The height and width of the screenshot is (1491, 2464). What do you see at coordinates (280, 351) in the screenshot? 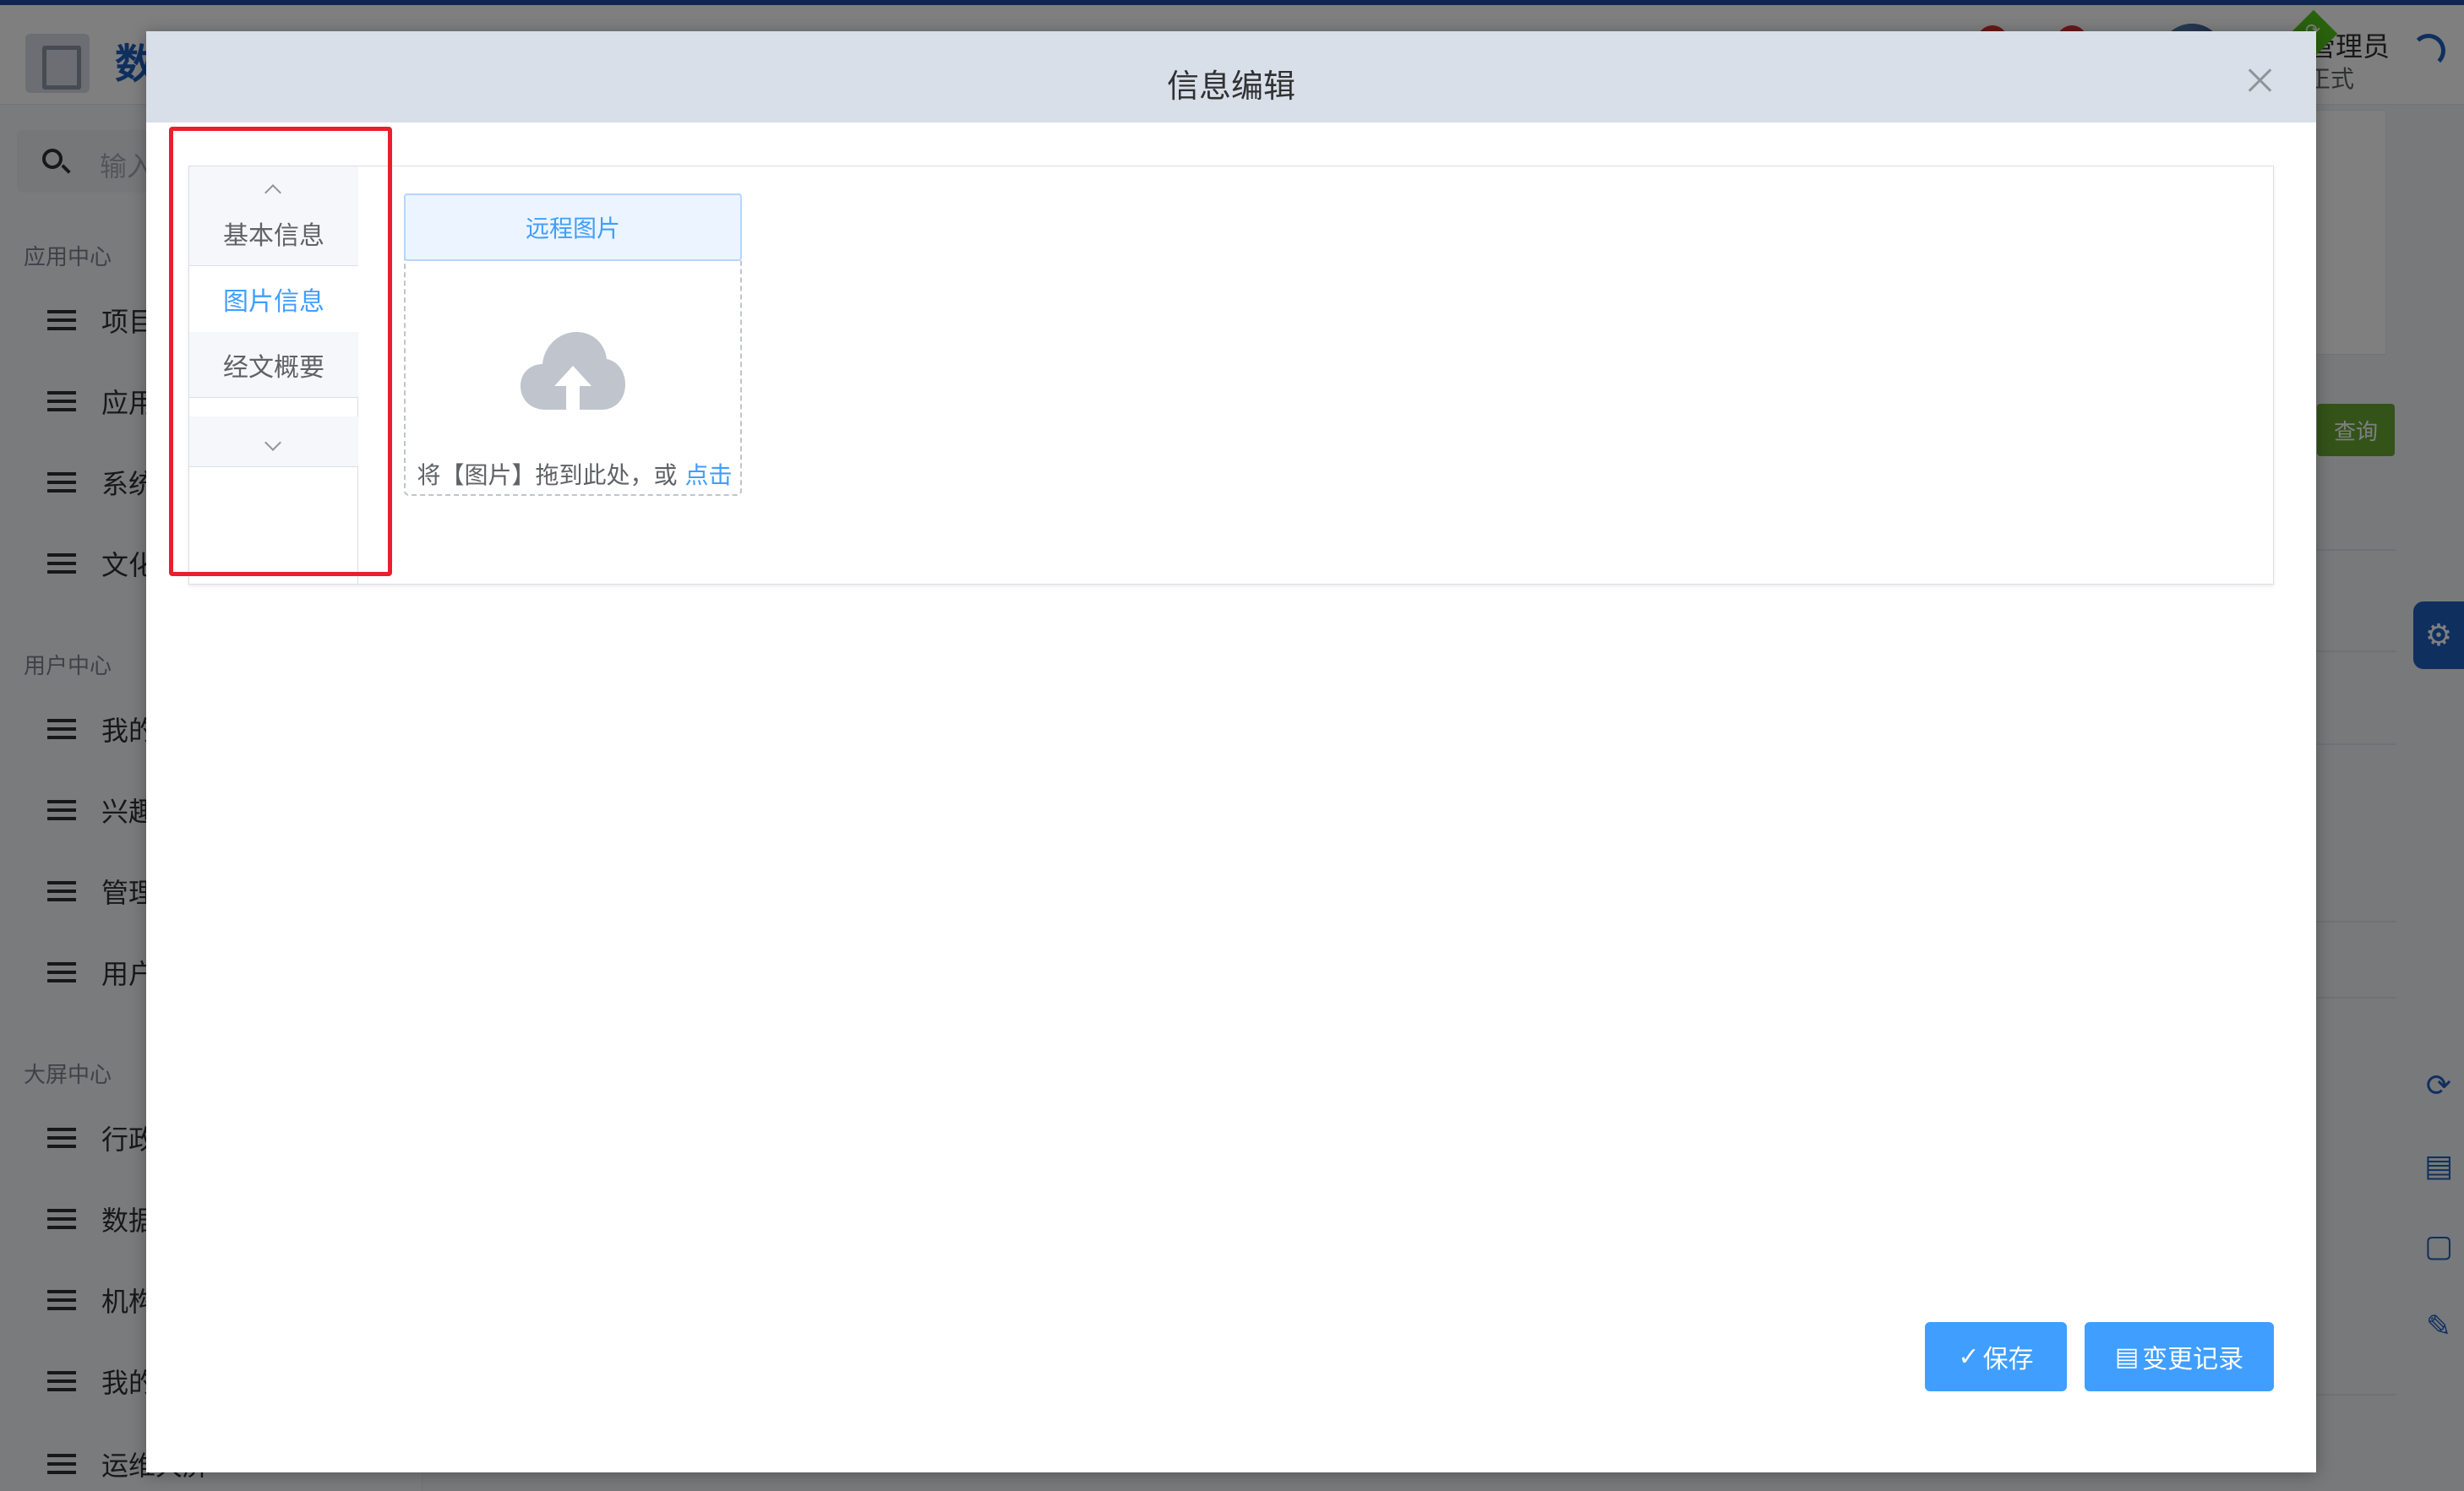
I see `highlight-box` at bounding box center [280, 351].